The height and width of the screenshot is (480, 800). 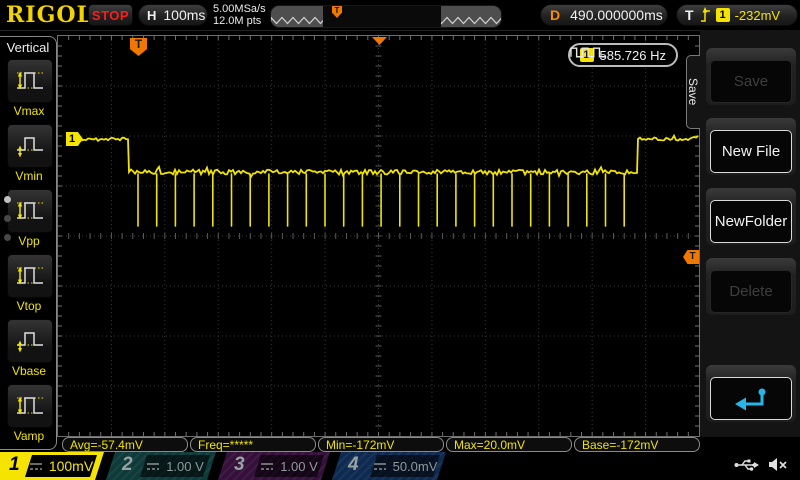 What do you see at coordinates (693, 92) in the screenshot?
I see `menu-tab-title: Save` at bounding box center [693, 92].